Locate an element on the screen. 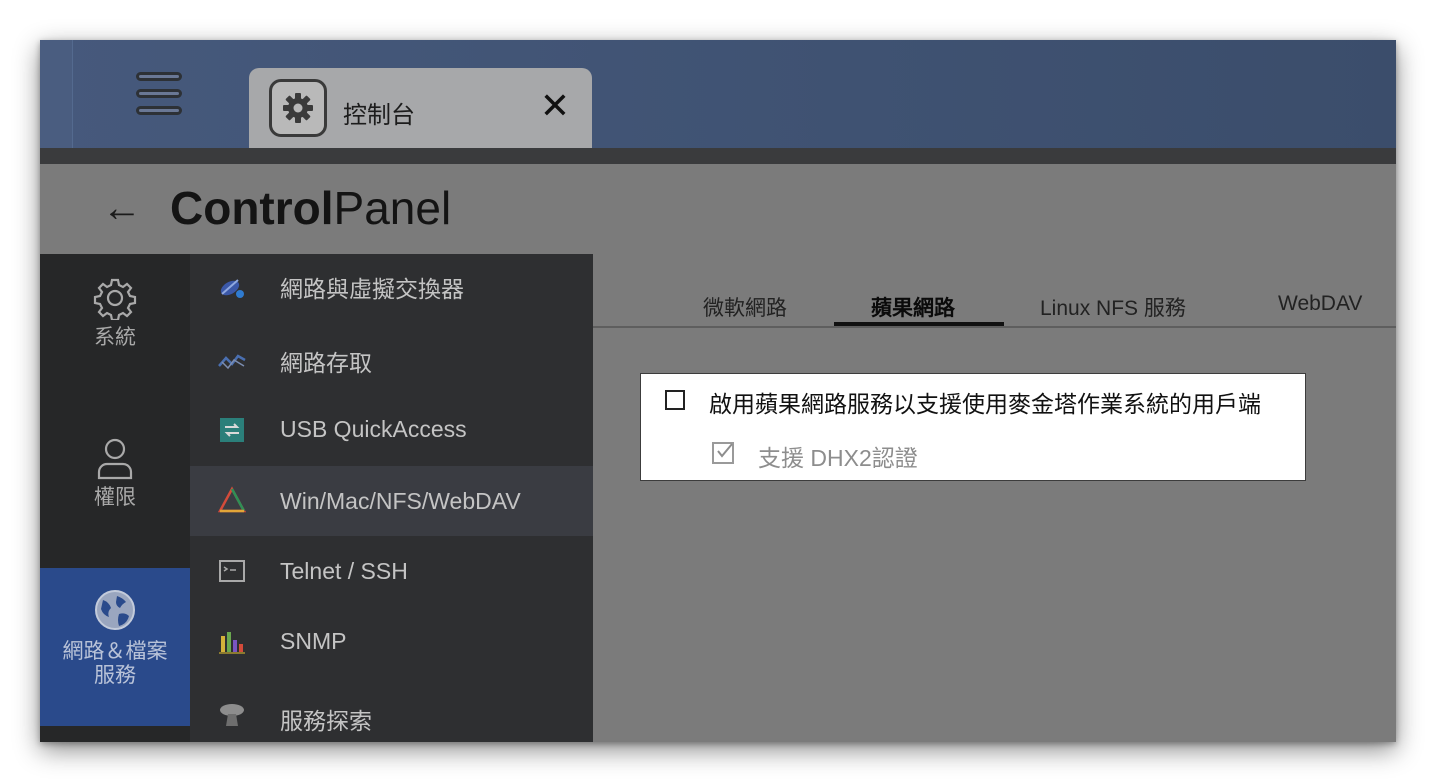  back-arrow-icon: ← is located at coordinates (122, 208).